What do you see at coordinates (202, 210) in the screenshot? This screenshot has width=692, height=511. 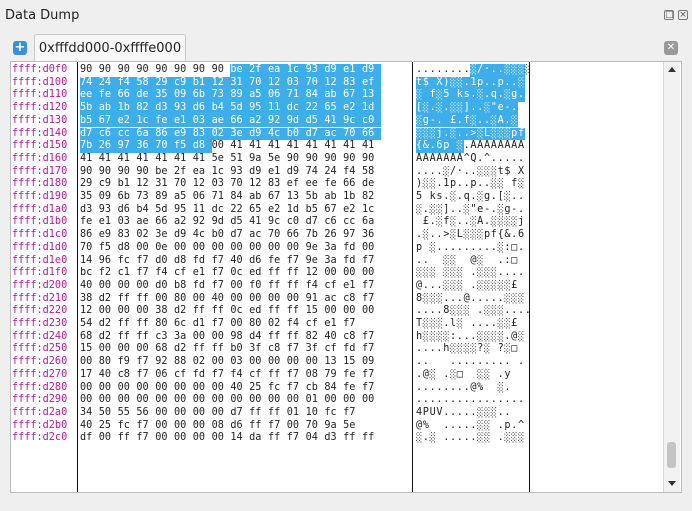 I see `hex-byte: 11` at bounding box center [202, 210].